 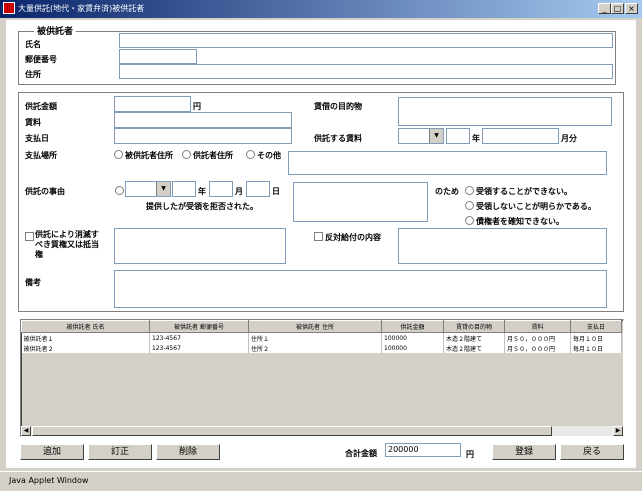 What do you see at coordinates (366, 40) in the screenshot?
I see `name-input` at bounding box center [366, 40].